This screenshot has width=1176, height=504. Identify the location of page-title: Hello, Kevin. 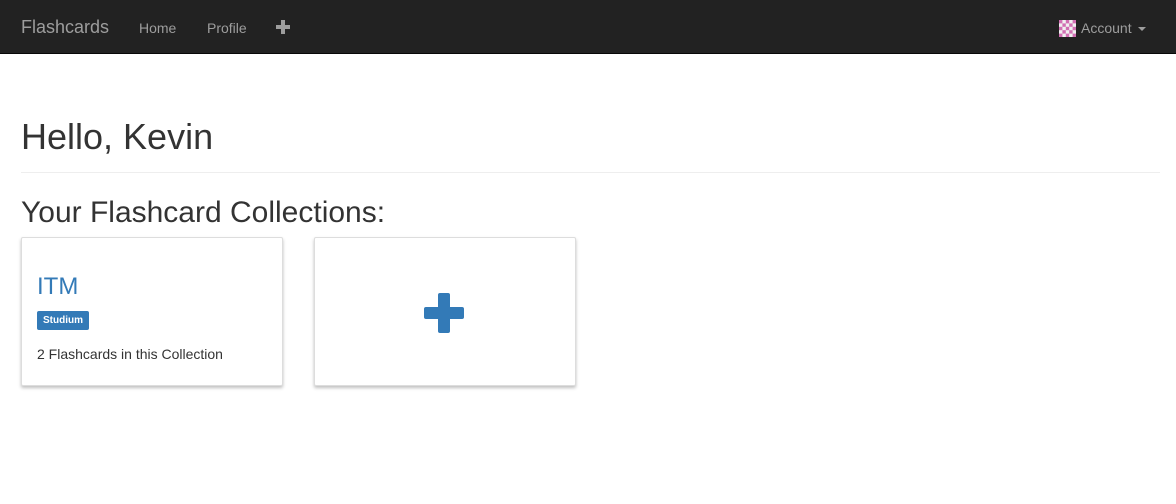
(117, 136).